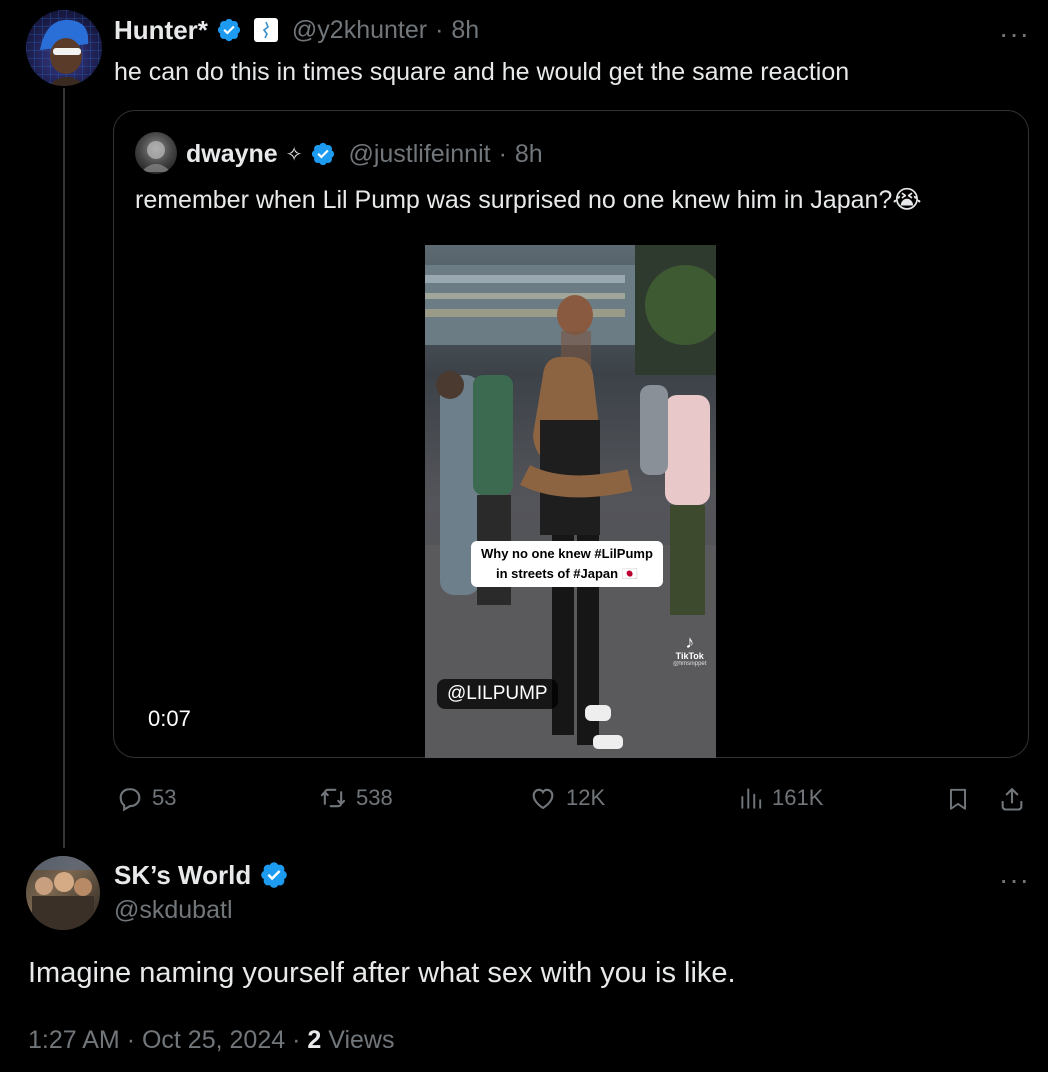  I want to click on share-button, so click(1012, 801).